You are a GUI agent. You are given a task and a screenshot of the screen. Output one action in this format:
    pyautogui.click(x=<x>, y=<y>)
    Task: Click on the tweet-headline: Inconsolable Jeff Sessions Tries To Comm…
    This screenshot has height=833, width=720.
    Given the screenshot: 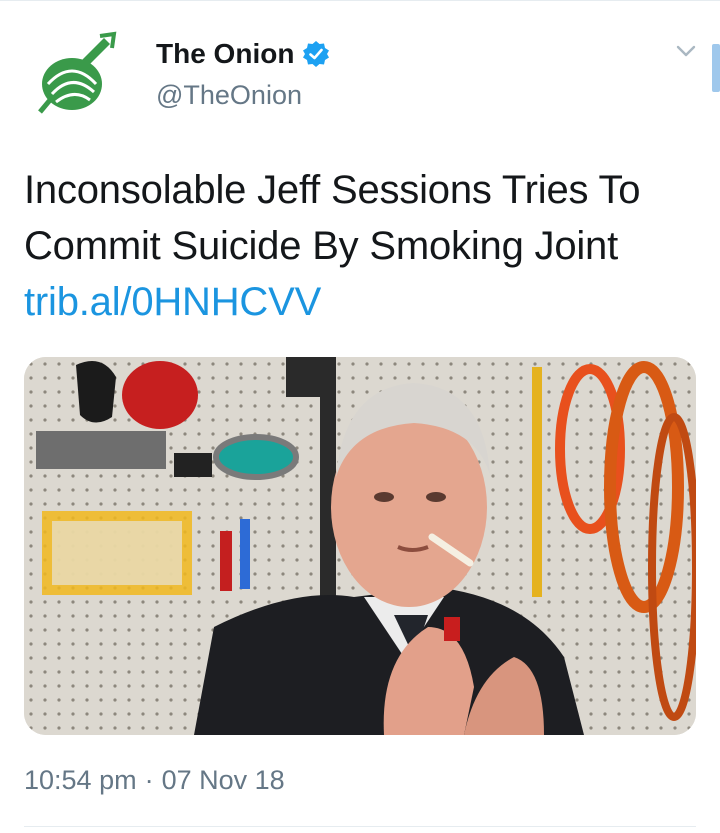 What is the action you would take?
    pyautogui.click(x=332, y=218)
    